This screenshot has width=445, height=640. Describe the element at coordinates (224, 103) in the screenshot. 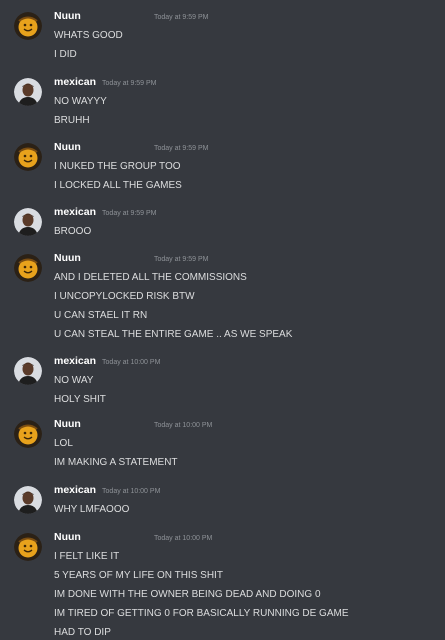

I see `message-group: mexican Today at 9:59 PM NO WAYYY BRUHH` at that location.